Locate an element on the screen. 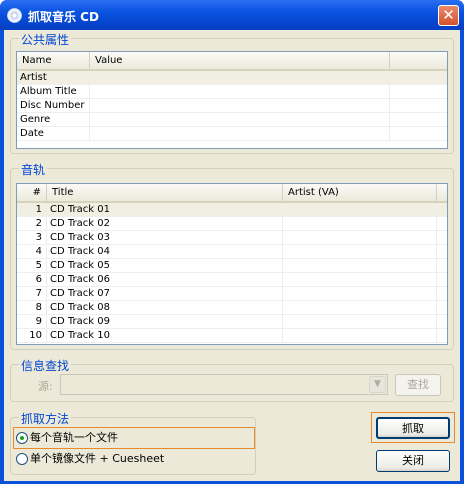  track-row: 4 CD Track 04 is located at coordinates (232, 252).